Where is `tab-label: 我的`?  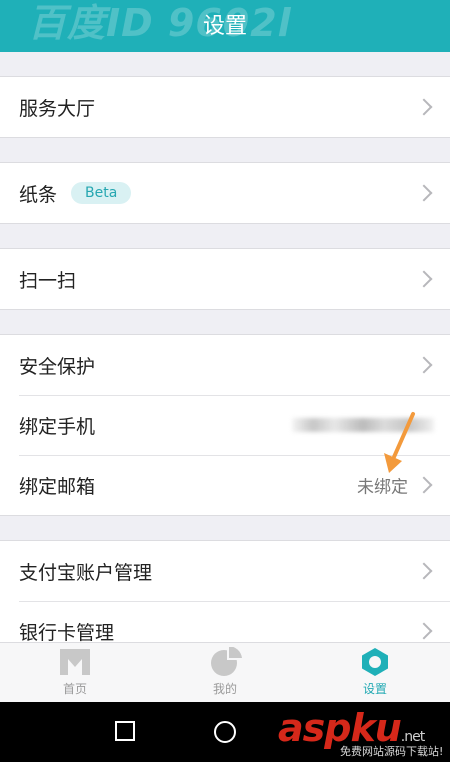
tab-label: 我的 is located at coordinates (224, 689).